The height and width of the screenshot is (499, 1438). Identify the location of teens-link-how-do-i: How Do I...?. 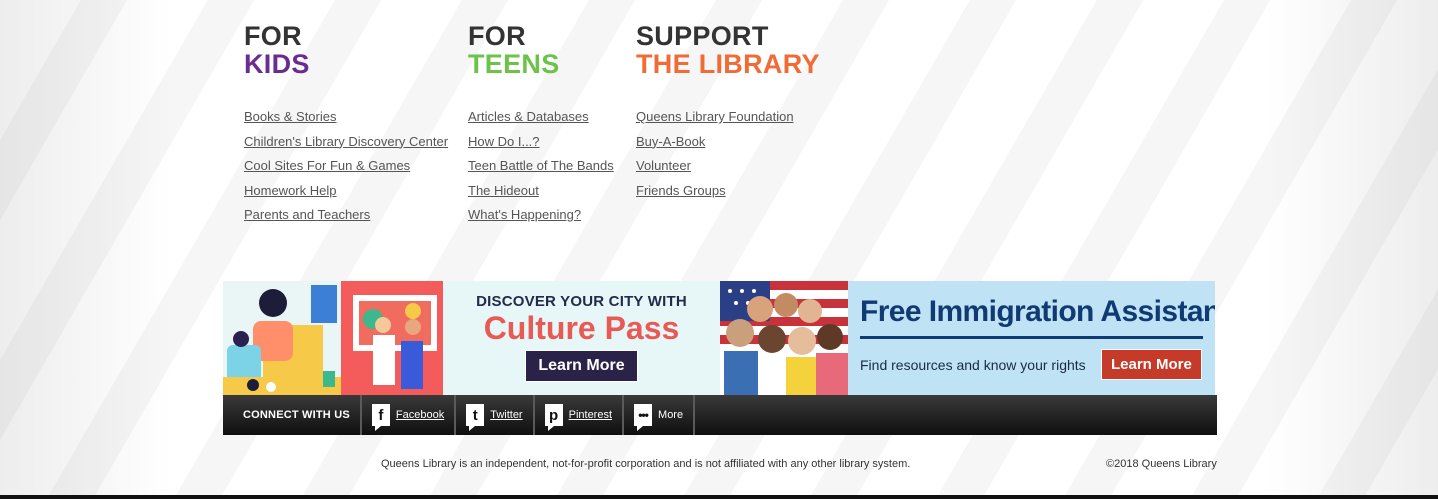
(504, 141).